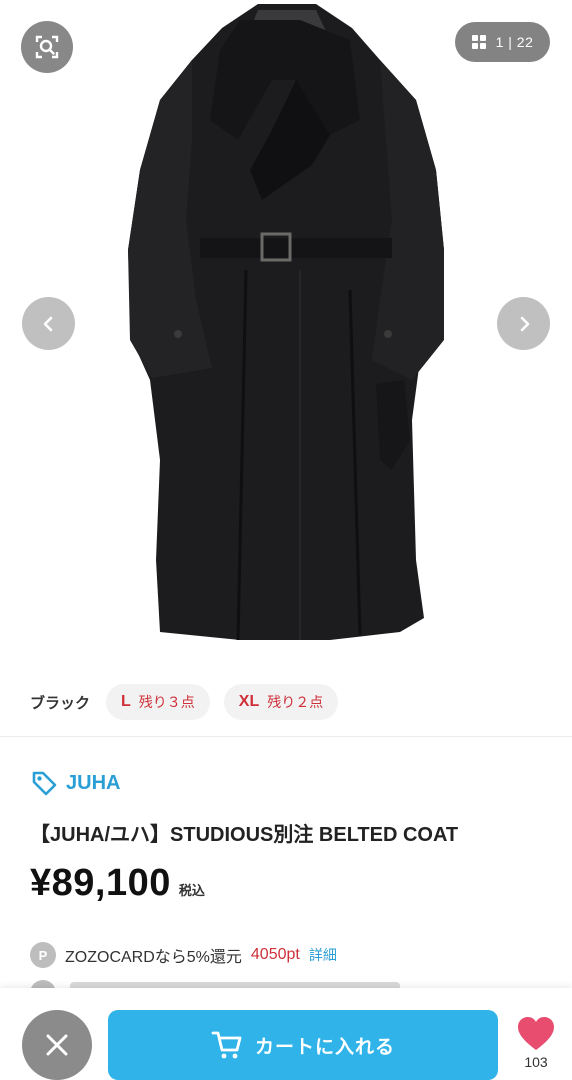 Image resolution: width=572 pixels, height=1080 pixels. I want to click on add-to-cart-label: カートに入れる, so click(324, 1047).